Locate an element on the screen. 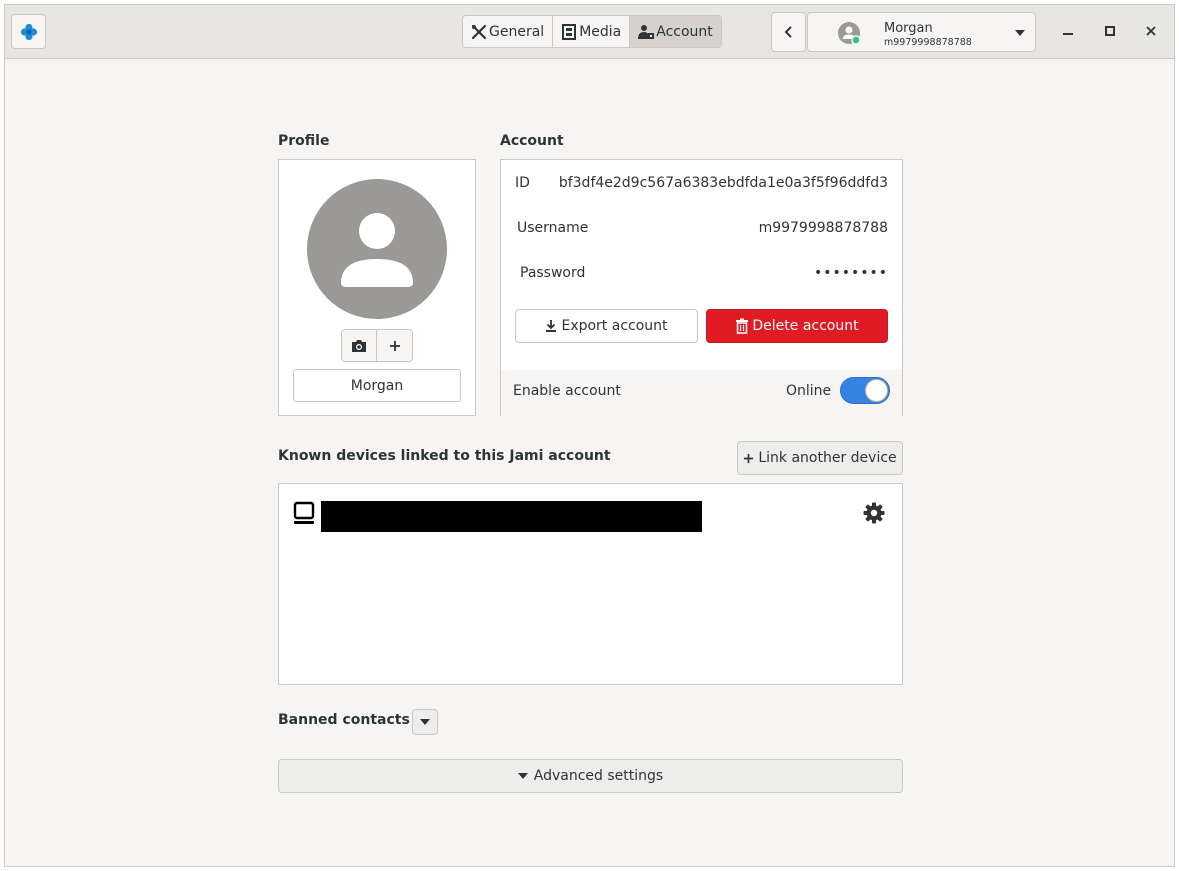 The width and height of the screenshot is (1179, 871). back-button is located at coordinates (788, 32).